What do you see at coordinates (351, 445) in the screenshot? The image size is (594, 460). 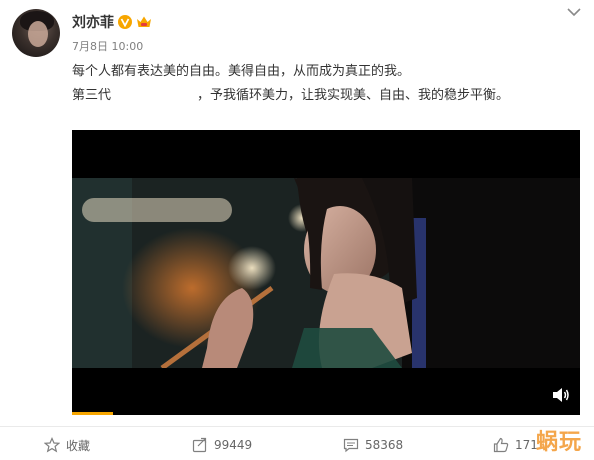 I see `comment-icon` at bounding box center [351, 445].